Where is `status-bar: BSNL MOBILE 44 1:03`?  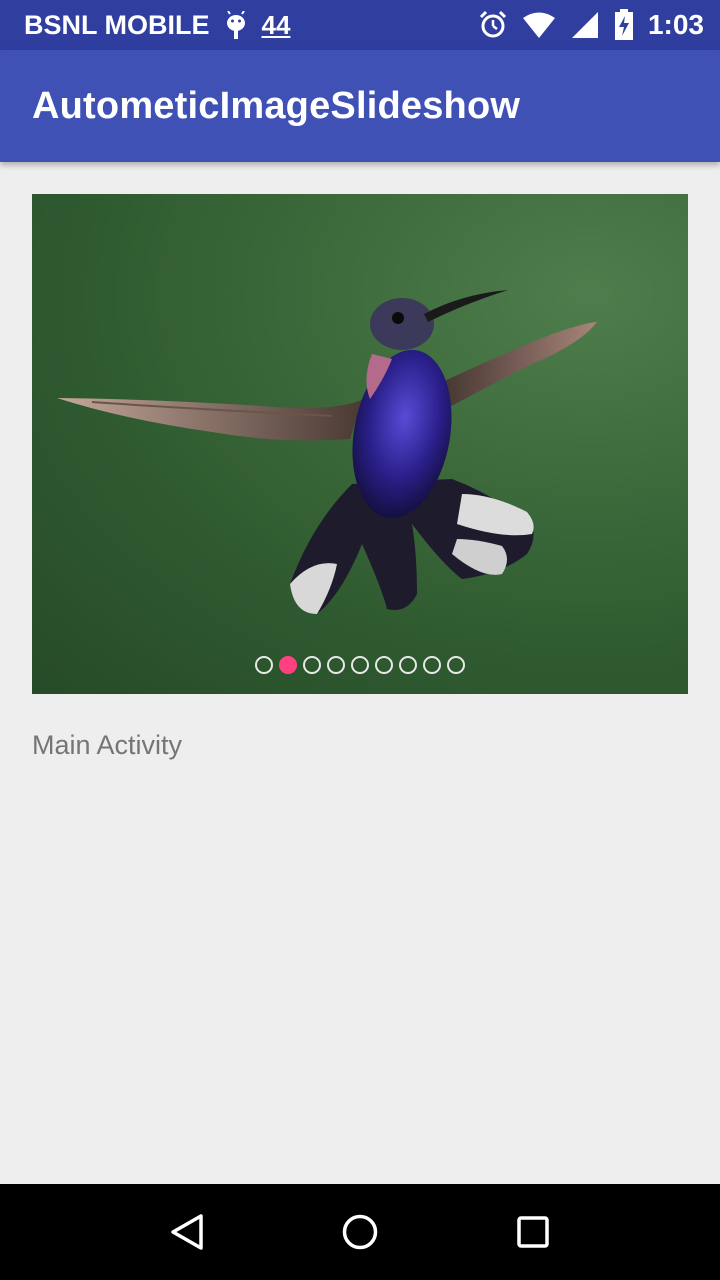
status-bar: BSNL MOBILE 44 1:03 is located at coordinates (360, 25).